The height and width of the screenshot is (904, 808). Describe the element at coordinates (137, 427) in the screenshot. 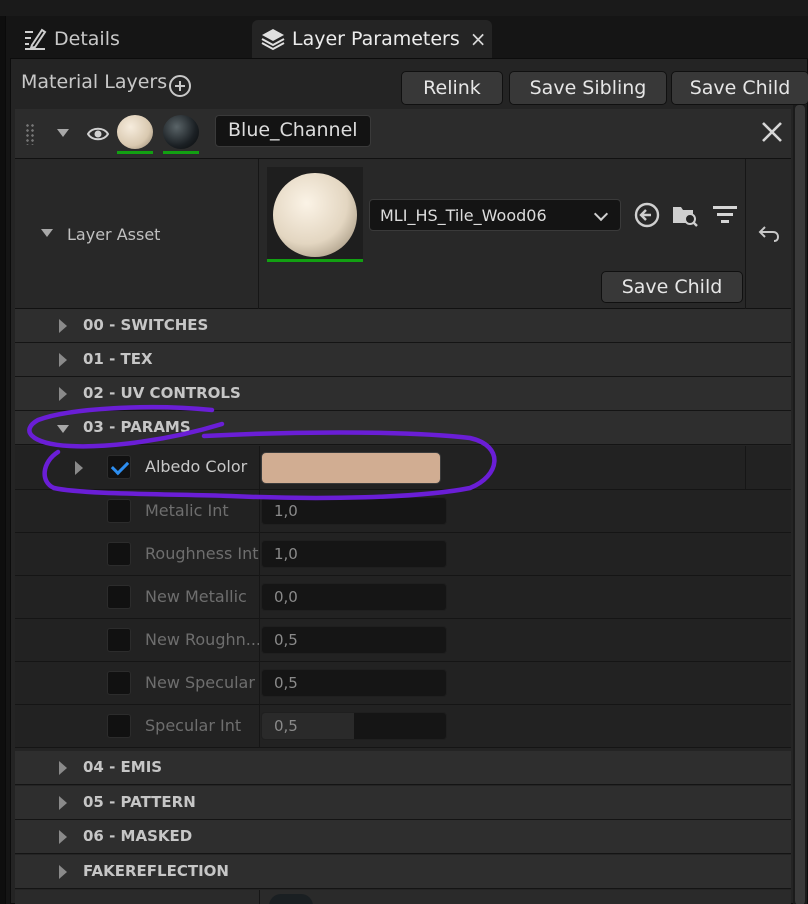

I see `category-label: 03 - PARAMS` at that location.